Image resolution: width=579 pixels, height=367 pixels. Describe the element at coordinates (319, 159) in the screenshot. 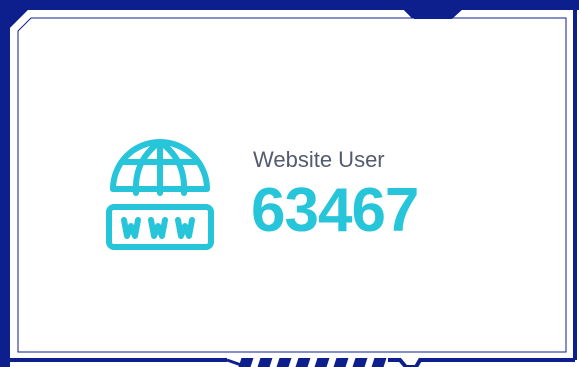

I see `stat-label: Website User` at that location.